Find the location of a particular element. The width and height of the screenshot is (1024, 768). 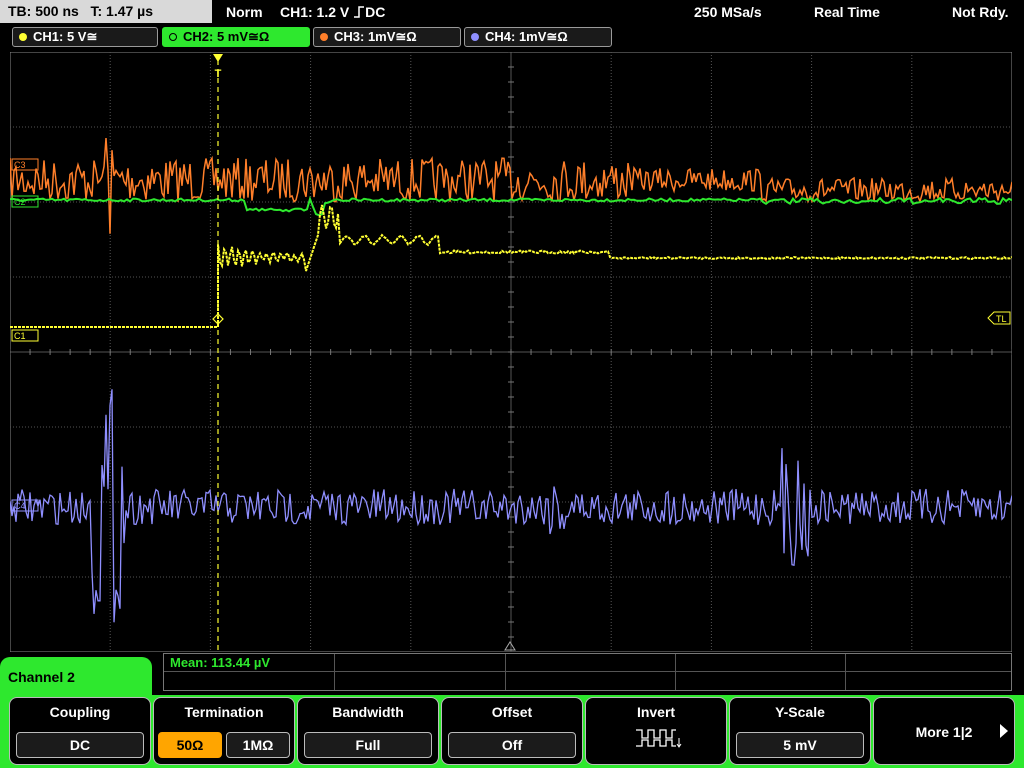

termination-softkey: Termination 50Ω 1MΩ is located at coordinates (224, 731).